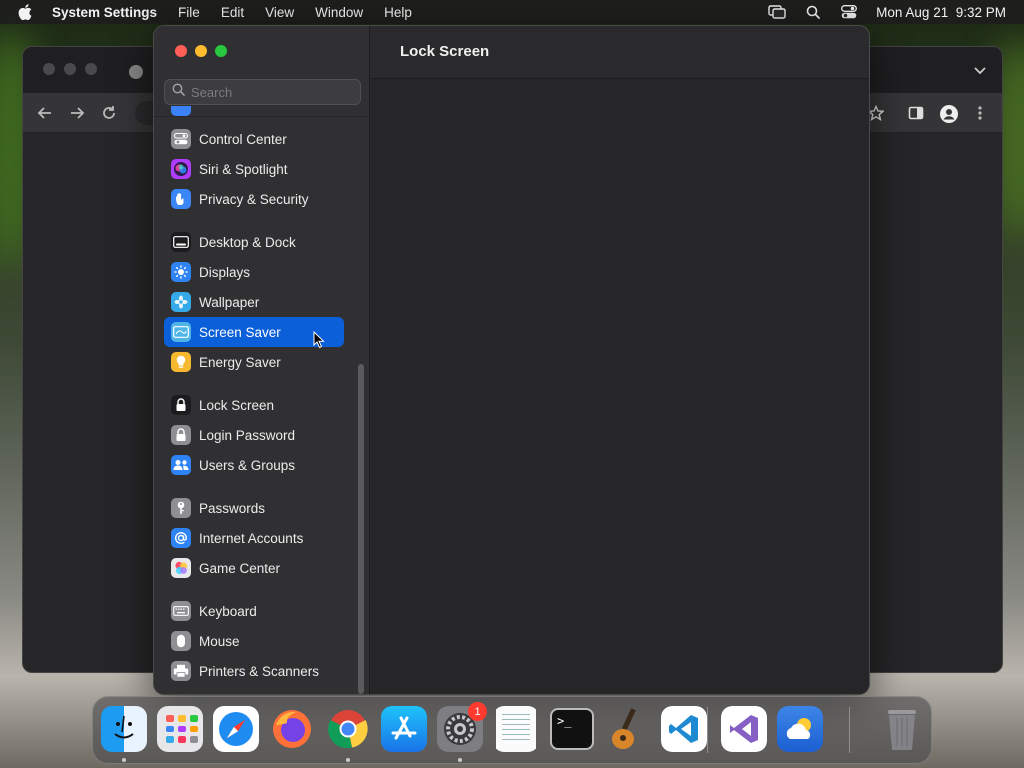 The height and width of the screenshot is (768, 1024). Describe the element at coordinates (232, 508) in the screenshot. I see `sidebar-item-label: Passwords` at that location.